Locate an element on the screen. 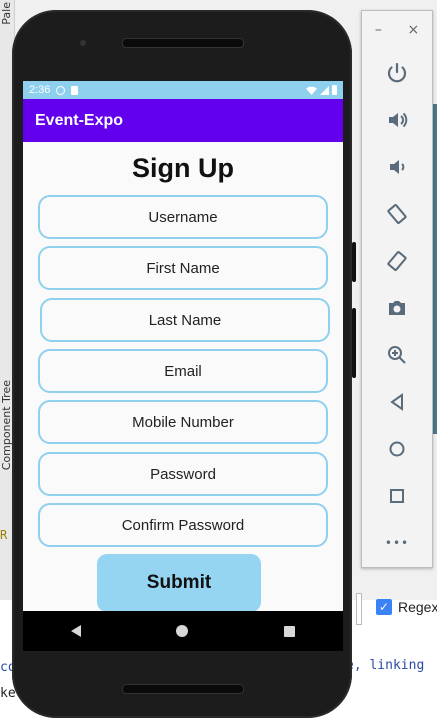  password-field: Password is located at coordinates (183, 474).